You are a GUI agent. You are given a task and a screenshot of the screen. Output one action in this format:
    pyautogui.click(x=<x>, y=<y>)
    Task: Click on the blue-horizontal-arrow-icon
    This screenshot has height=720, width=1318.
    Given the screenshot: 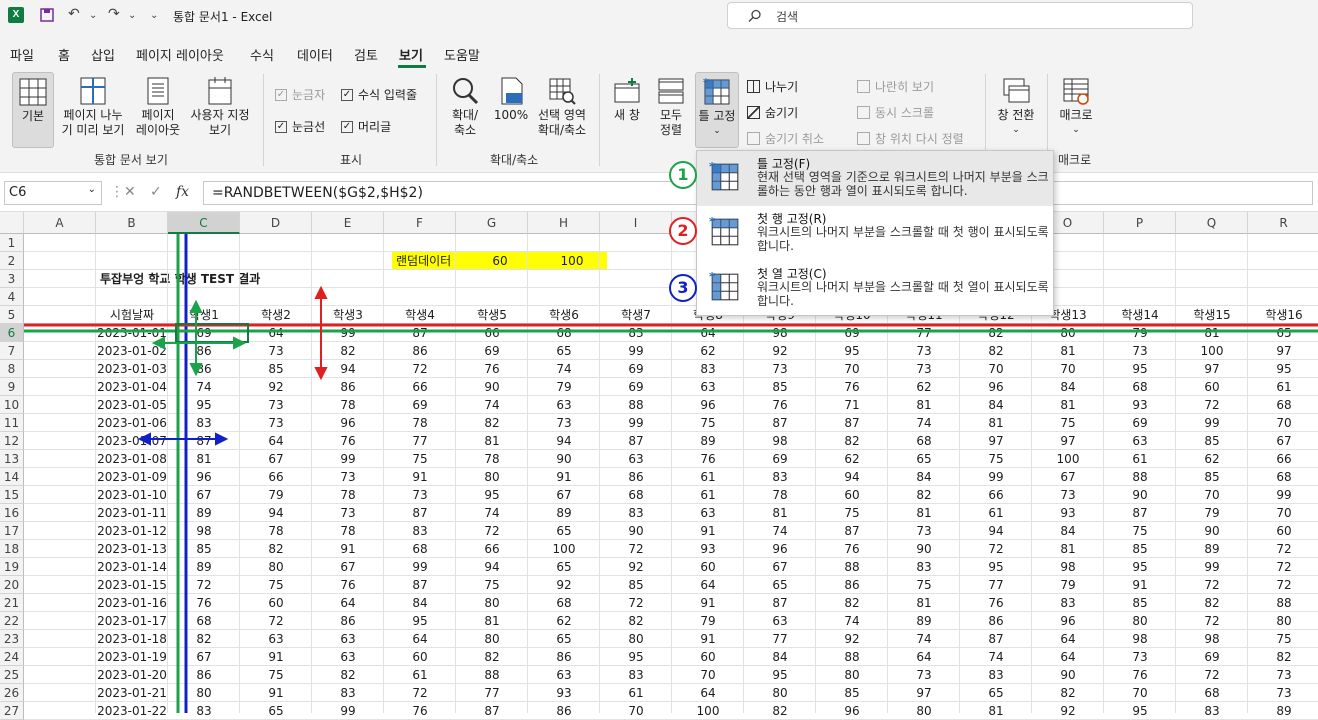 What is the action you would take?
    pyautogui.click(x=183, y=439)
    